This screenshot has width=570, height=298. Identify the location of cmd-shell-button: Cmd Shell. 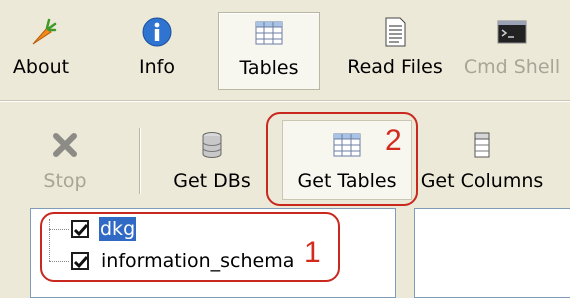
(512, 50).